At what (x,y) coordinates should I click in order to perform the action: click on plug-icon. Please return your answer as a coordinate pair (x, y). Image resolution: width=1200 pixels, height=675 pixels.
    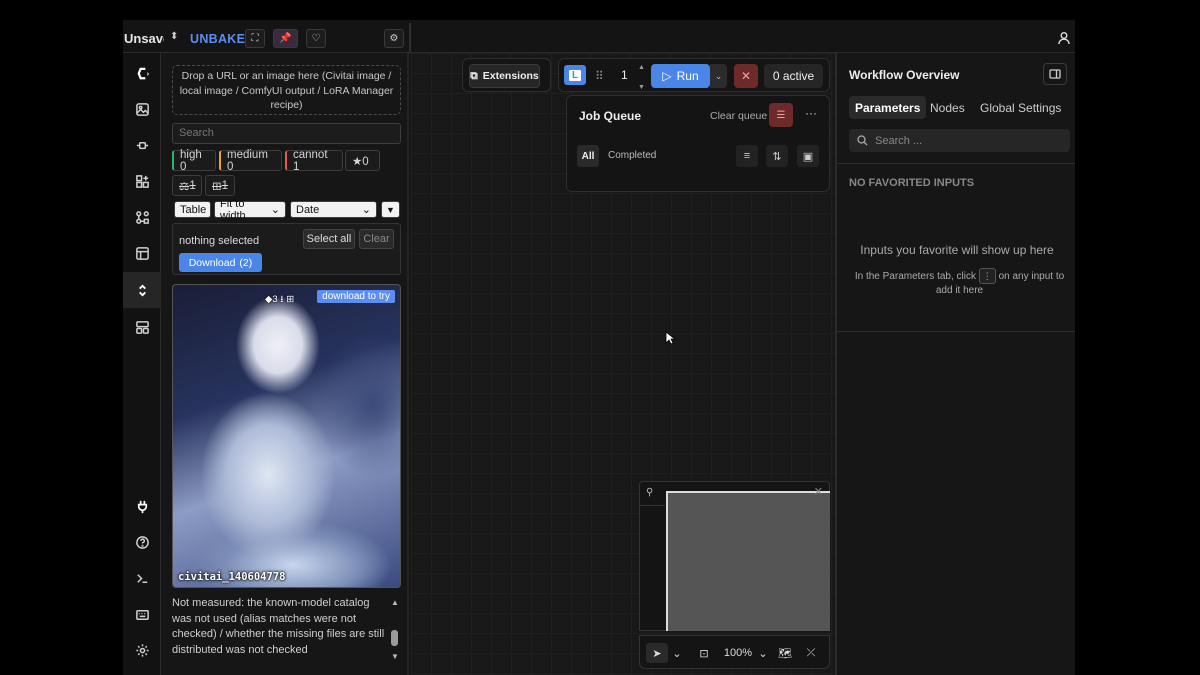
    Looking at the image, I should click on (142, 506).